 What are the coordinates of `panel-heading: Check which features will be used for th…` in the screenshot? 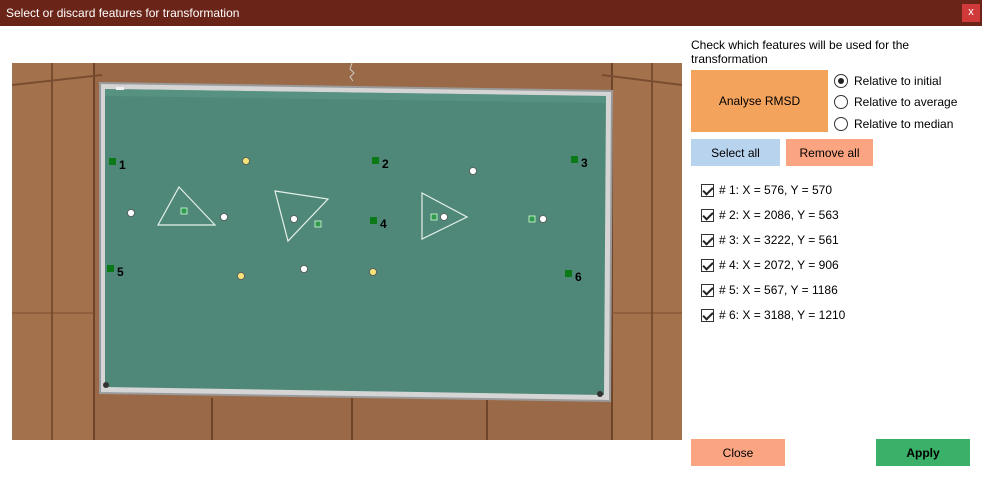 It's located at (800, 52).